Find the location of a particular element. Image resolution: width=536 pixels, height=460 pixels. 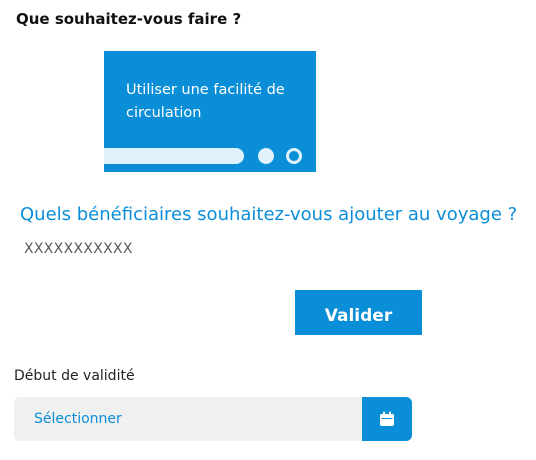

page-question-title: Que souhaitez-vous faire ? is located at coordinates (129, 19).